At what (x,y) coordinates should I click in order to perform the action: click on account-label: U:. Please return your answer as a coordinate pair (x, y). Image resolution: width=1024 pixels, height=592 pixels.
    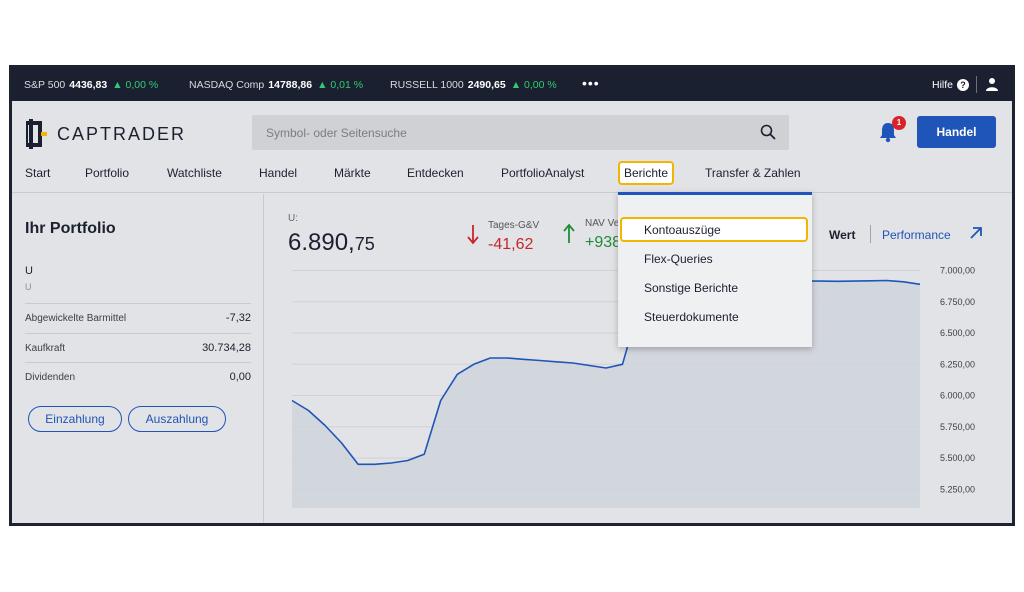
    Looking at the image, I should click on (293, 218).